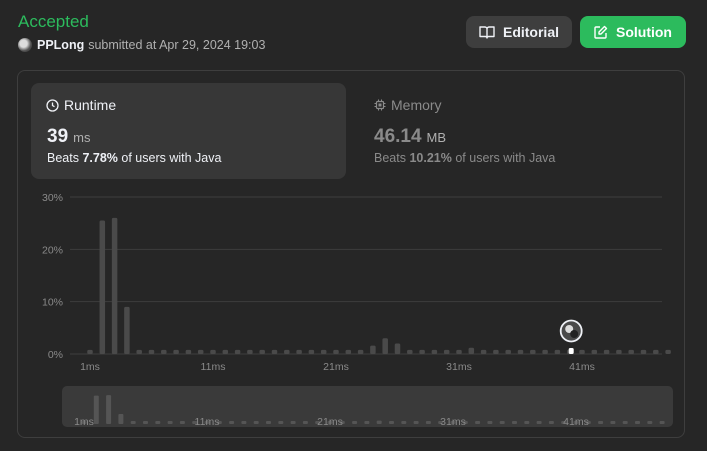 The height and width of the screenshot is (451, 707). Describe the element at coordinates (52, 198) in the screenshot. I see `y-tick-label: 30%` at that location.